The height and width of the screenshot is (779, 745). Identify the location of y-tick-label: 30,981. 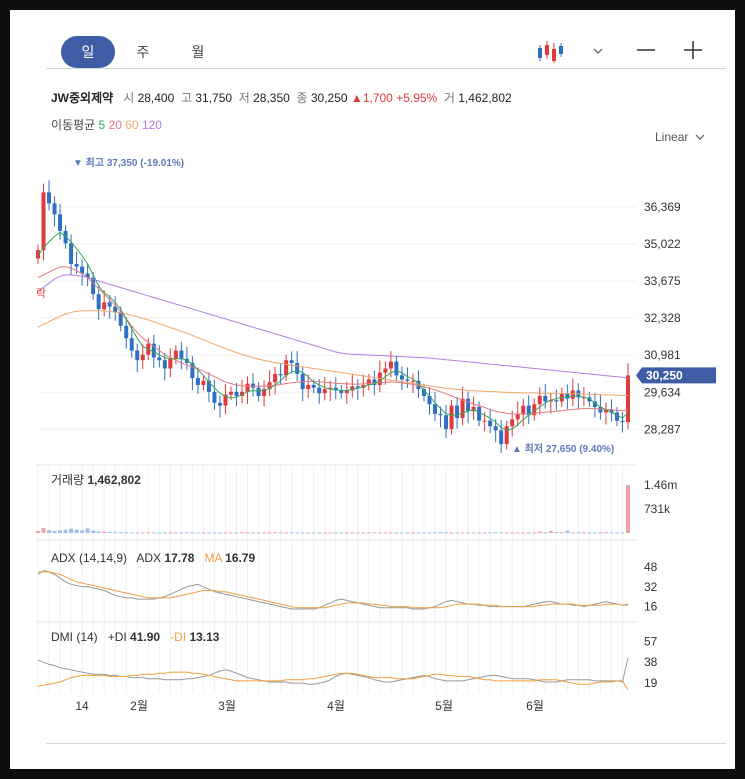
(662, 355).